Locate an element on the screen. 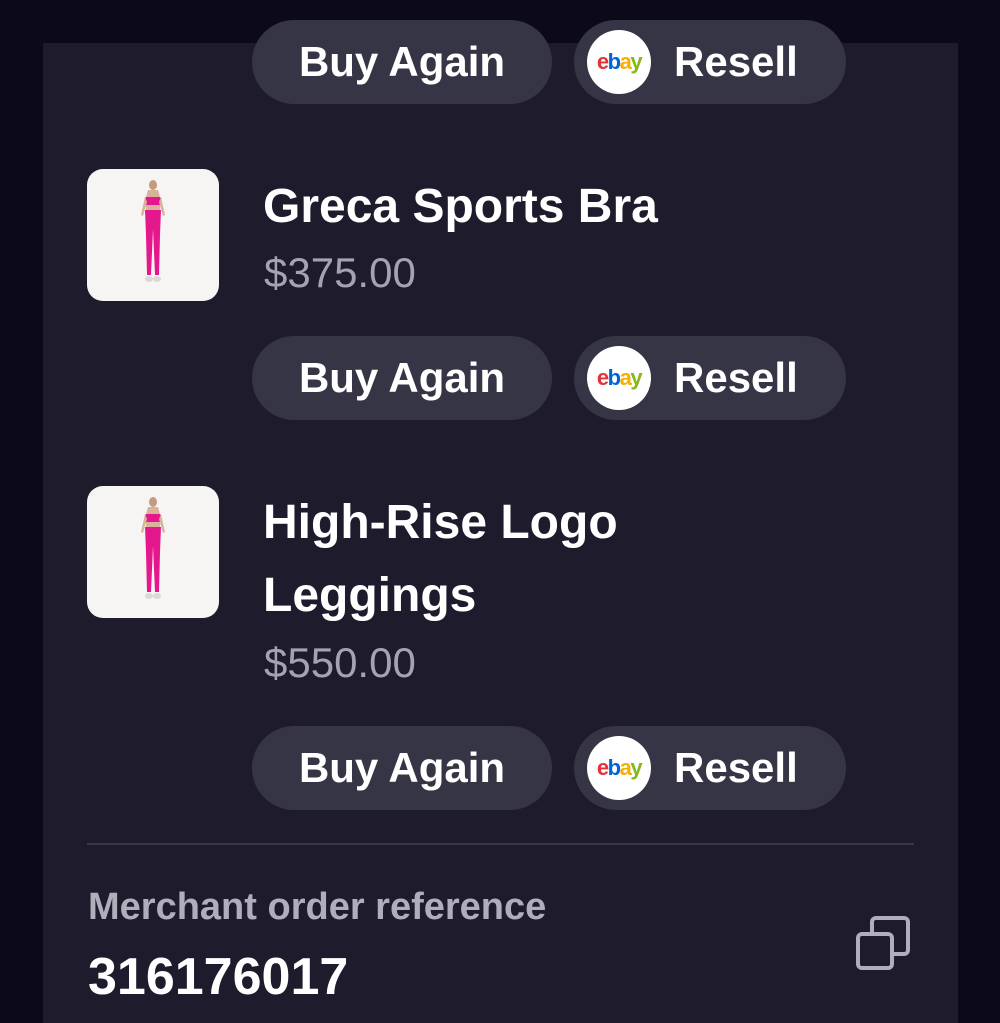  product-price: $550.00 is located at coordinates (340, 662).